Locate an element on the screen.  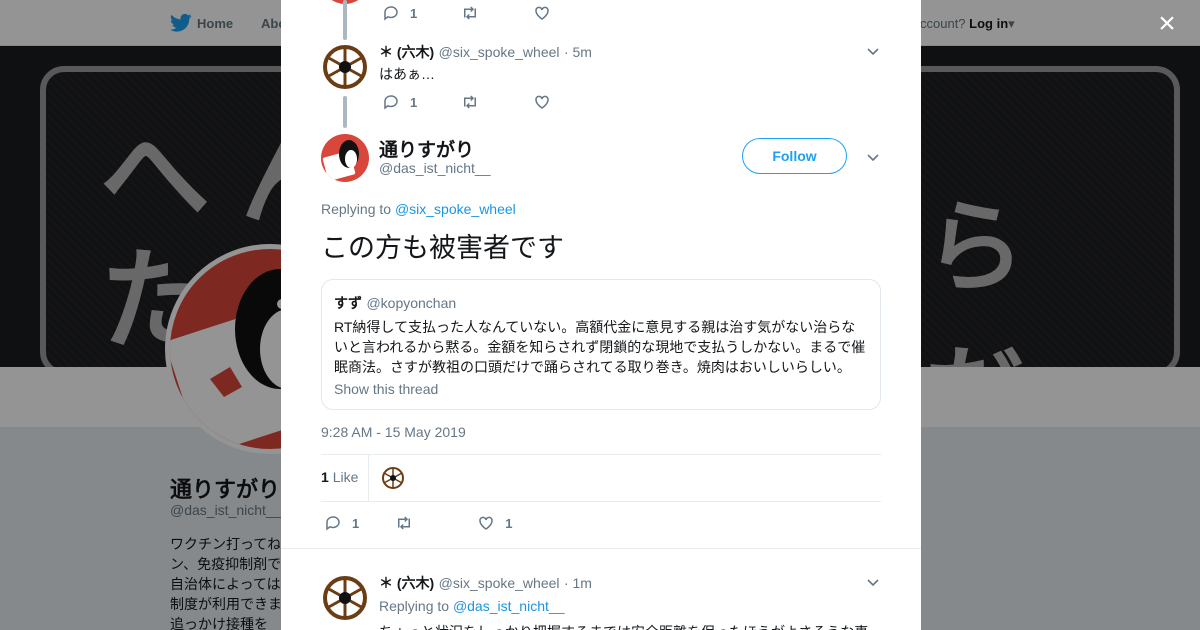
display-name: 通りすがり is located at coordinates (426, 148).